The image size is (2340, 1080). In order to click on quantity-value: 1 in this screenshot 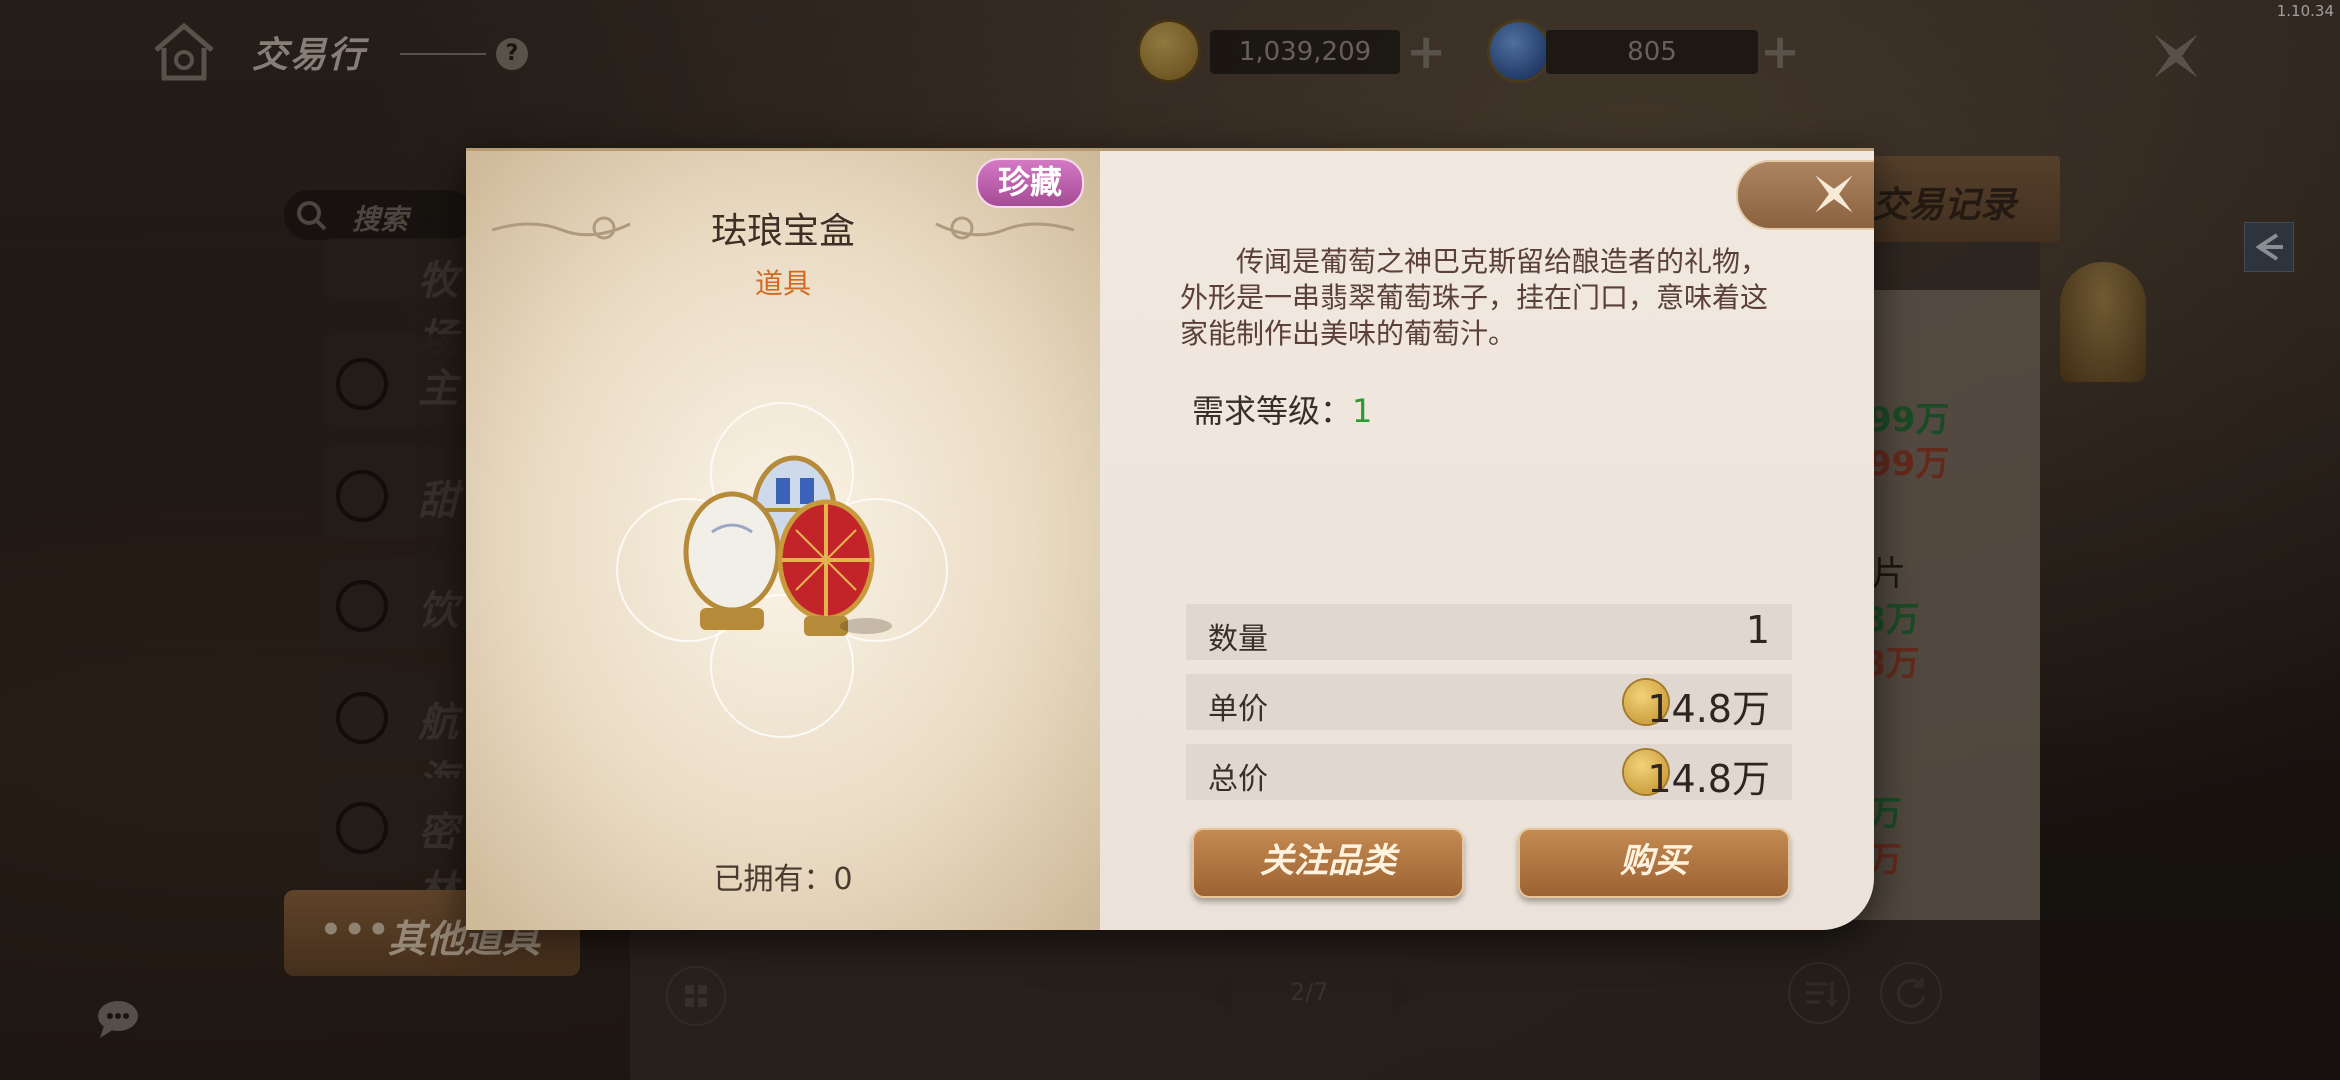, I will do `click(1758, 630)`.